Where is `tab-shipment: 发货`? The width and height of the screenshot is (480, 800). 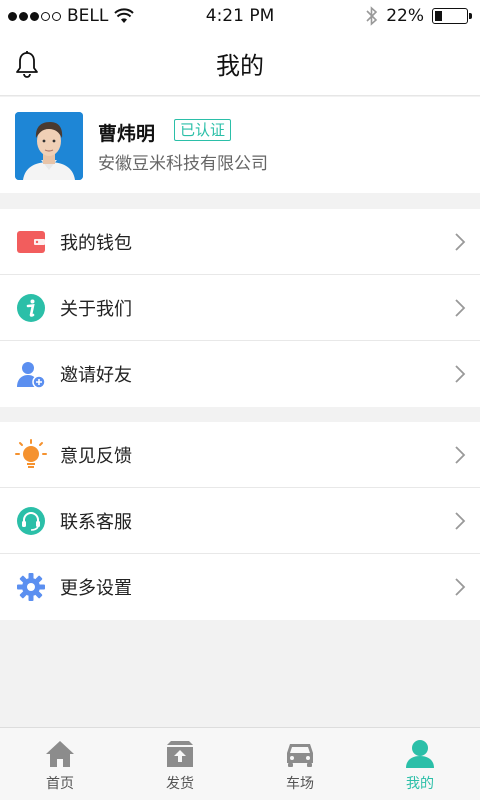 tab-shipment: 发货 is located at coordinates (180, 764).